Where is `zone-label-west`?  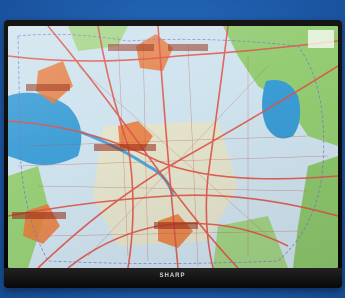
zone-label-west is located at coordinates (48, 87).